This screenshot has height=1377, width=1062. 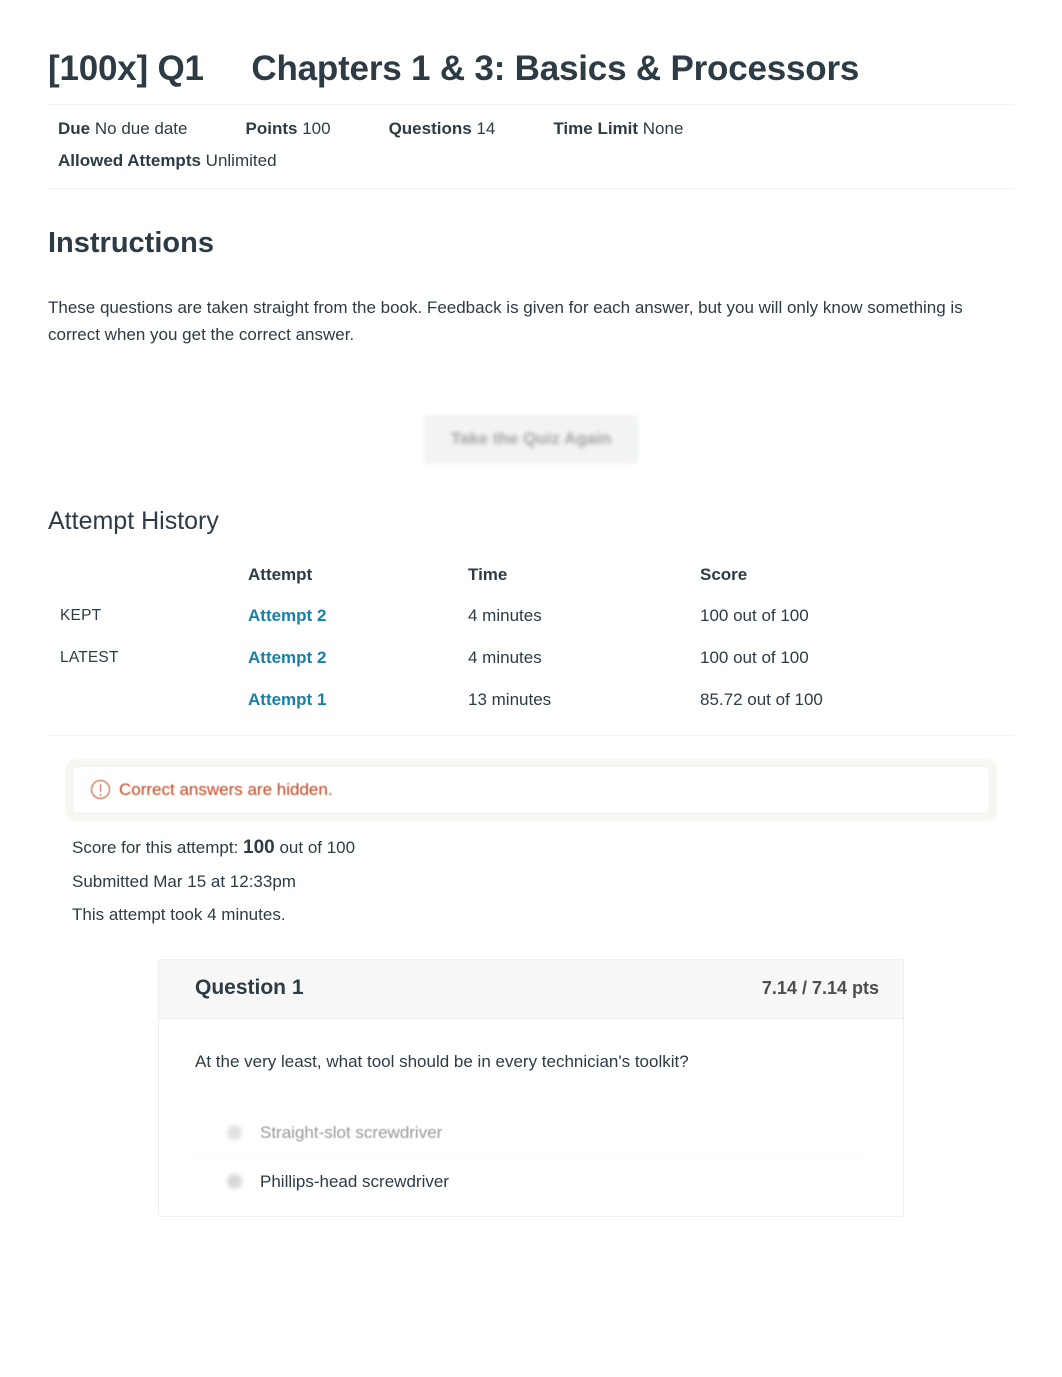 What do you see at coordinates (510, 699) in the screenshot?
I see `row-time: 13 minutes` at bounding box center [510, 699].